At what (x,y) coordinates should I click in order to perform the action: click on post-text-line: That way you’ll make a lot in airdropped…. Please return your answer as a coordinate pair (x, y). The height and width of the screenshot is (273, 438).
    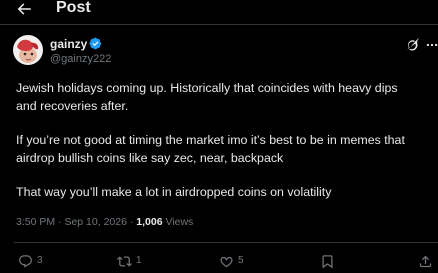
    Looking at the image, I should click on (174, 192).